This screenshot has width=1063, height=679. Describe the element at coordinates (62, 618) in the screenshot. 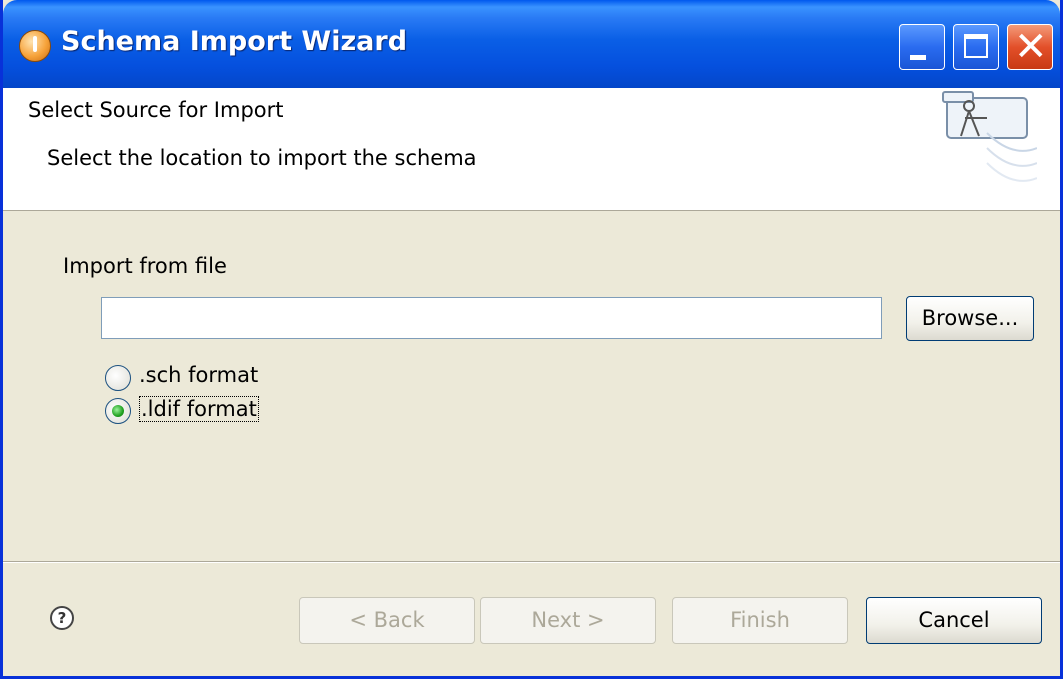

I see `help-icon: ?` at that location.